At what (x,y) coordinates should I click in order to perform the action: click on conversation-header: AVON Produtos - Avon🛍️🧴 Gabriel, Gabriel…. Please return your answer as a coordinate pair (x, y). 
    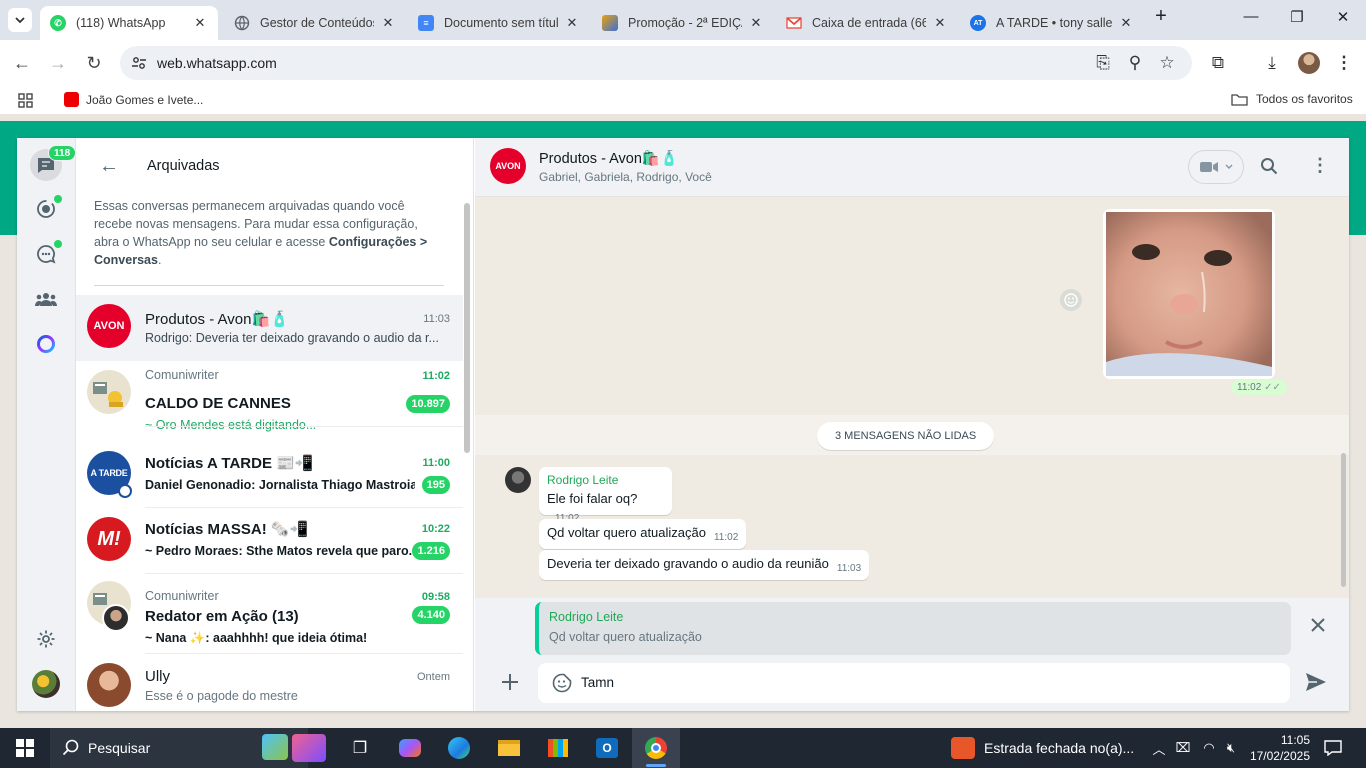
    Looking at the image, I should click on (912, 167).